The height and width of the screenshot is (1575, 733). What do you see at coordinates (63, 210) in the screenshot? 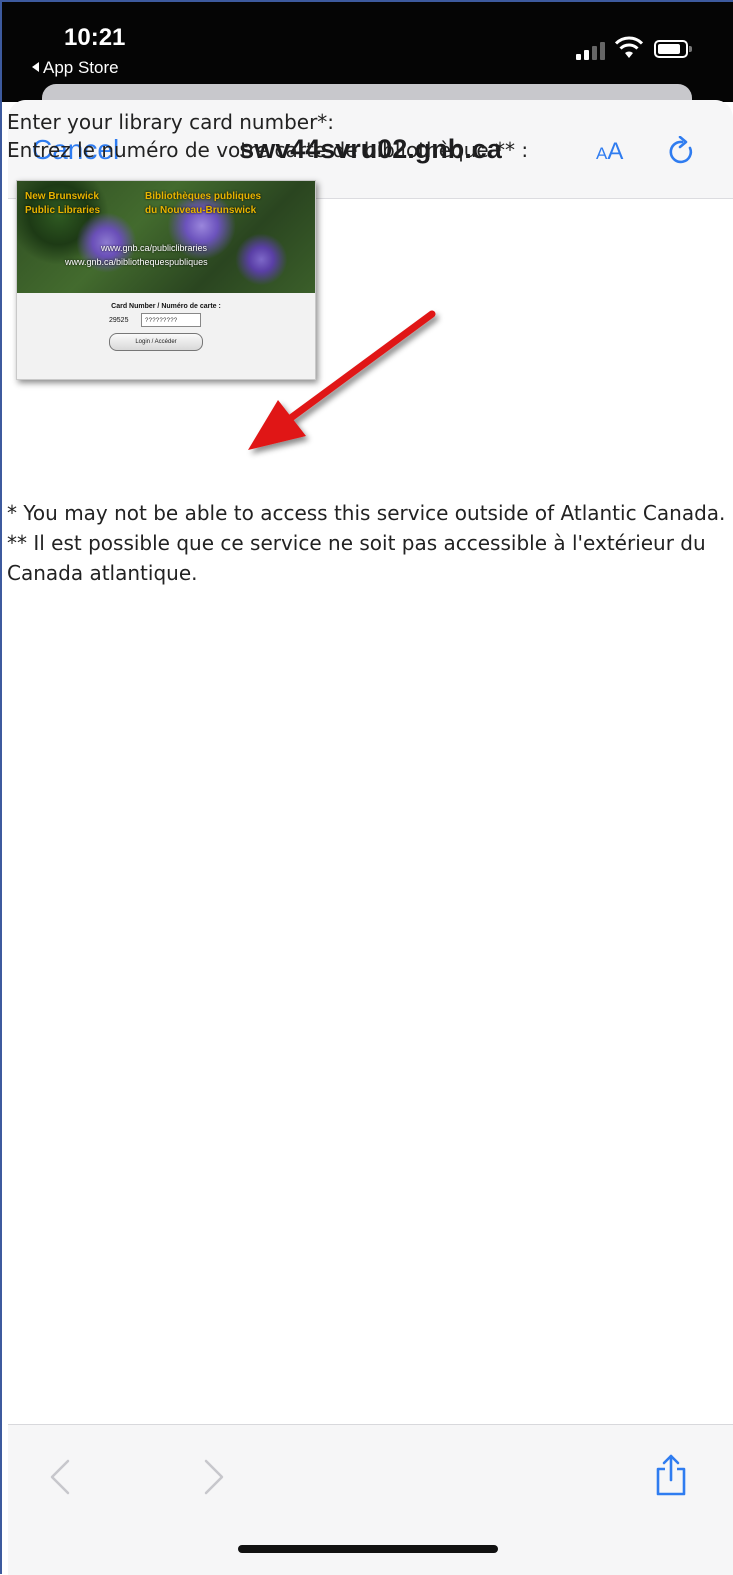
I see `banner-title-en-2: Public Libraries` at bounding box center [63, 210].